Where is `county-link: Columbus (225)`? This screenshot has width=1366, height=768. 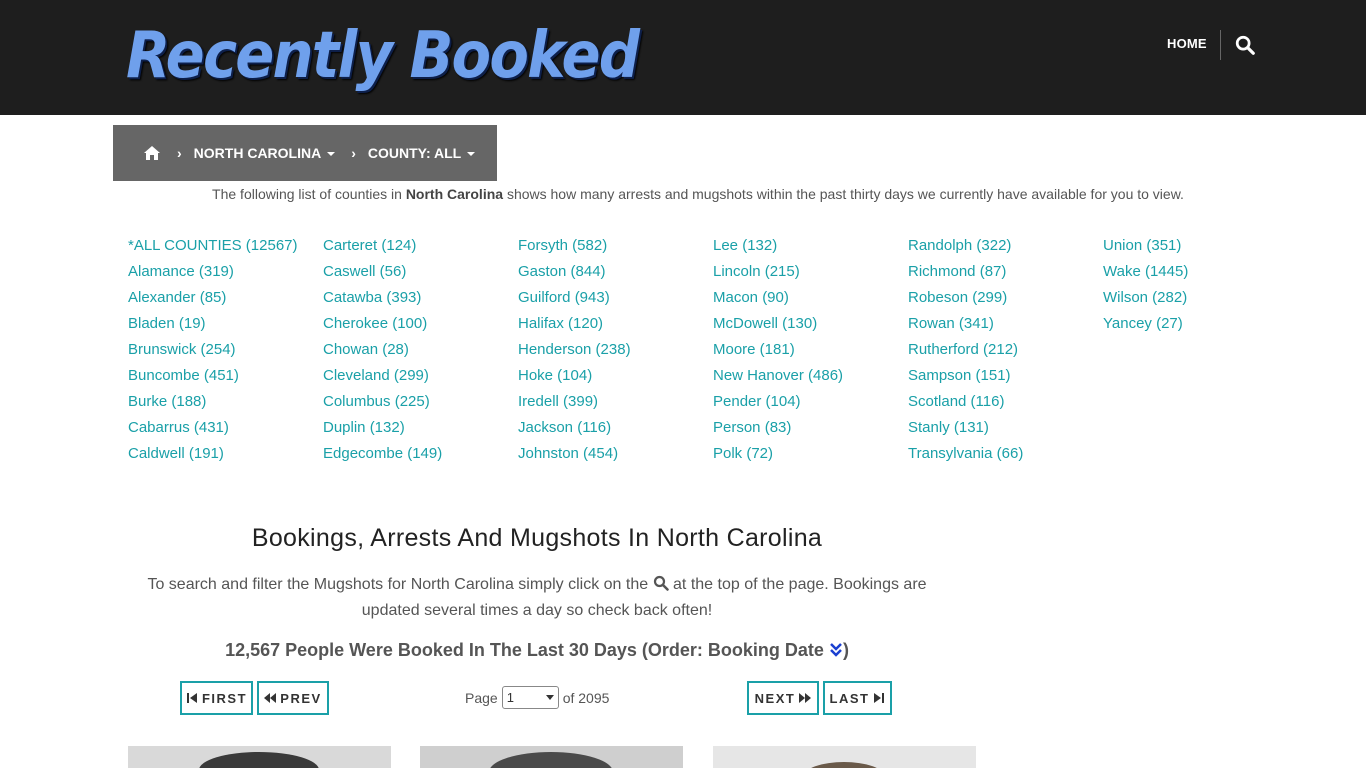 county-link: Columbus (225) is located at coordinates (420, 403).